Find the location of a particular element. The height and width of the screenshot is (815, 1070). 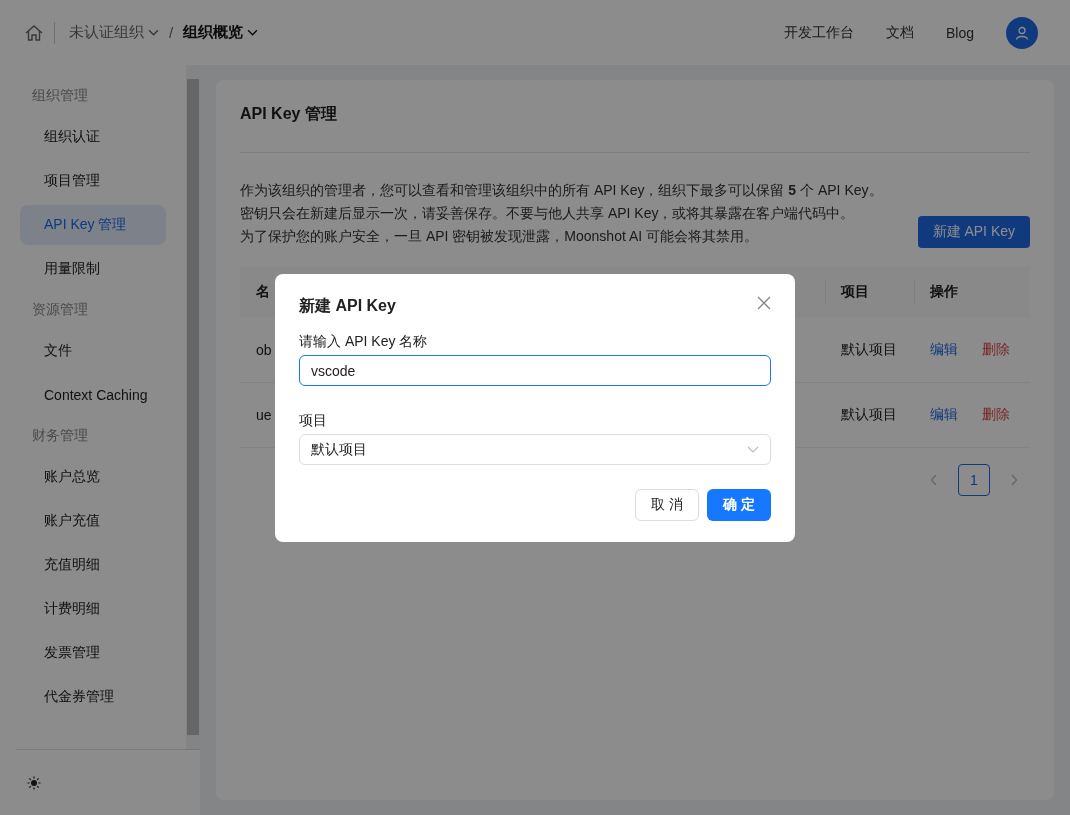

description-text: 作为该组织的管理者，您可以查看和管理该组织中的所有 API Key，组织下最多可以保留 5 个 API Key。 is located at coordinates (561, 190).